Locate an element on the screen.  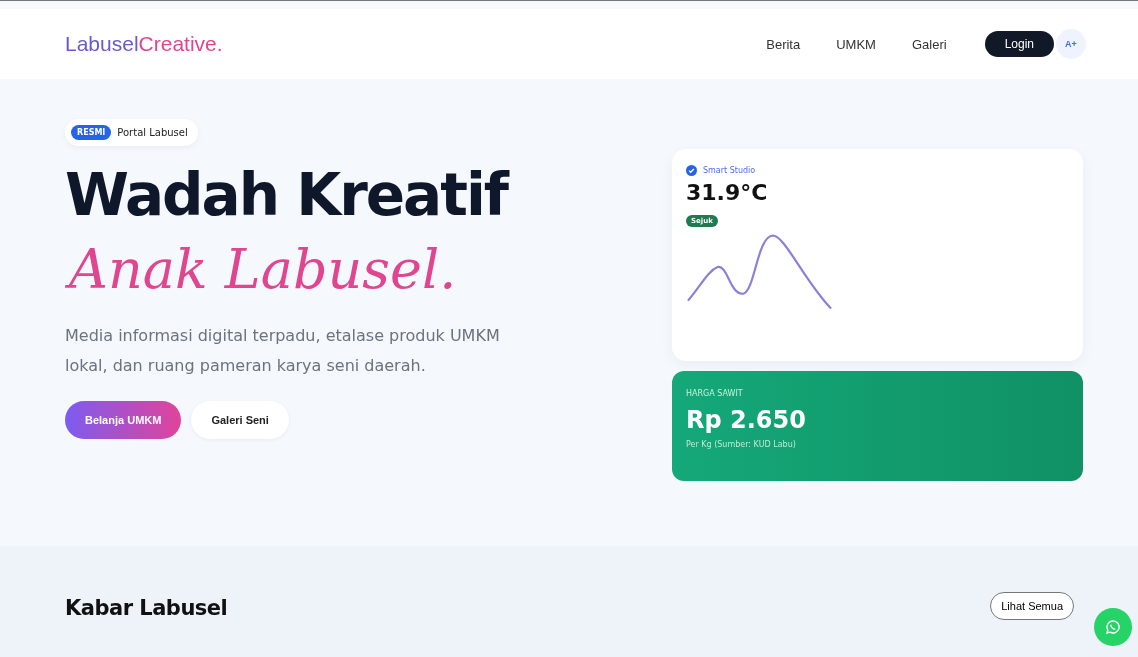
chat-button is located at coordinates (1113, 627).